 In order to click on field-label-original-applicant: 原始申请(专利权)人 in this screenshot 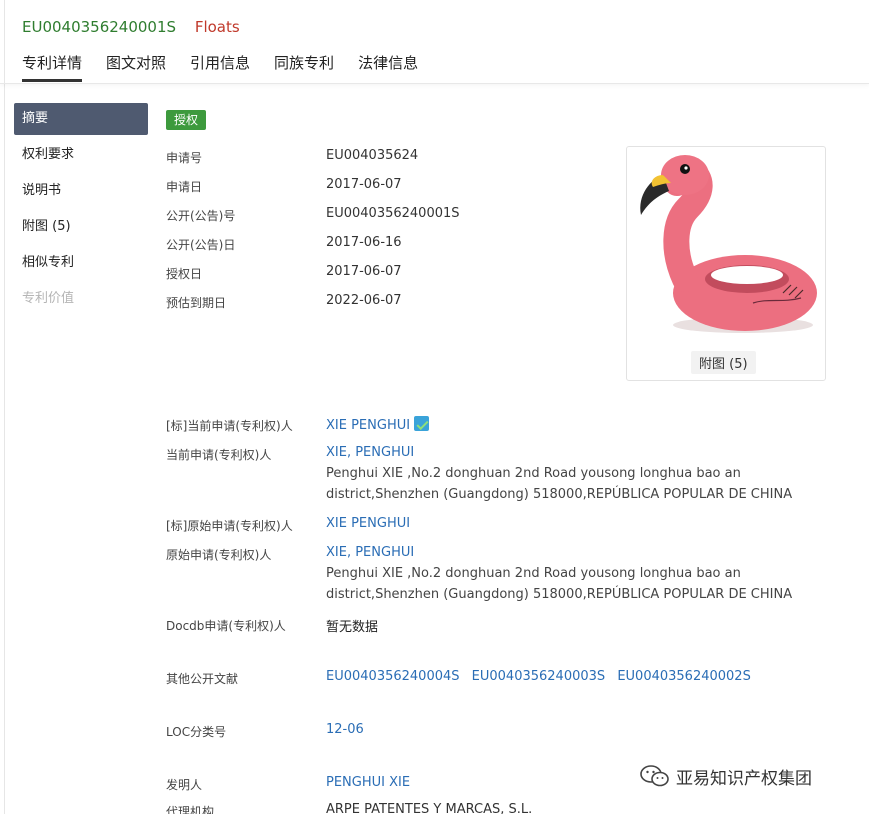, I will do `click(219, 555)`.